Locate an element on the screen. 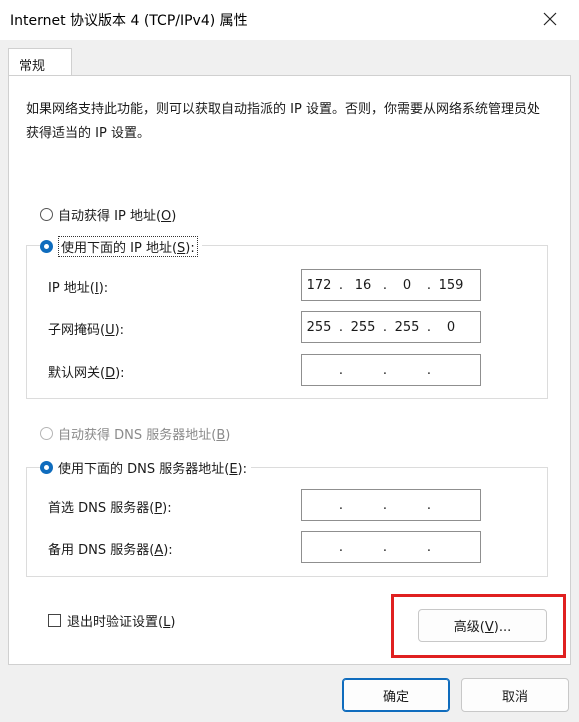 This screenshot has height=722, width=579. title-bar: Internet 协议版本 4 (TCP/IPv4) 属性 is located at coordinates (289, 20).